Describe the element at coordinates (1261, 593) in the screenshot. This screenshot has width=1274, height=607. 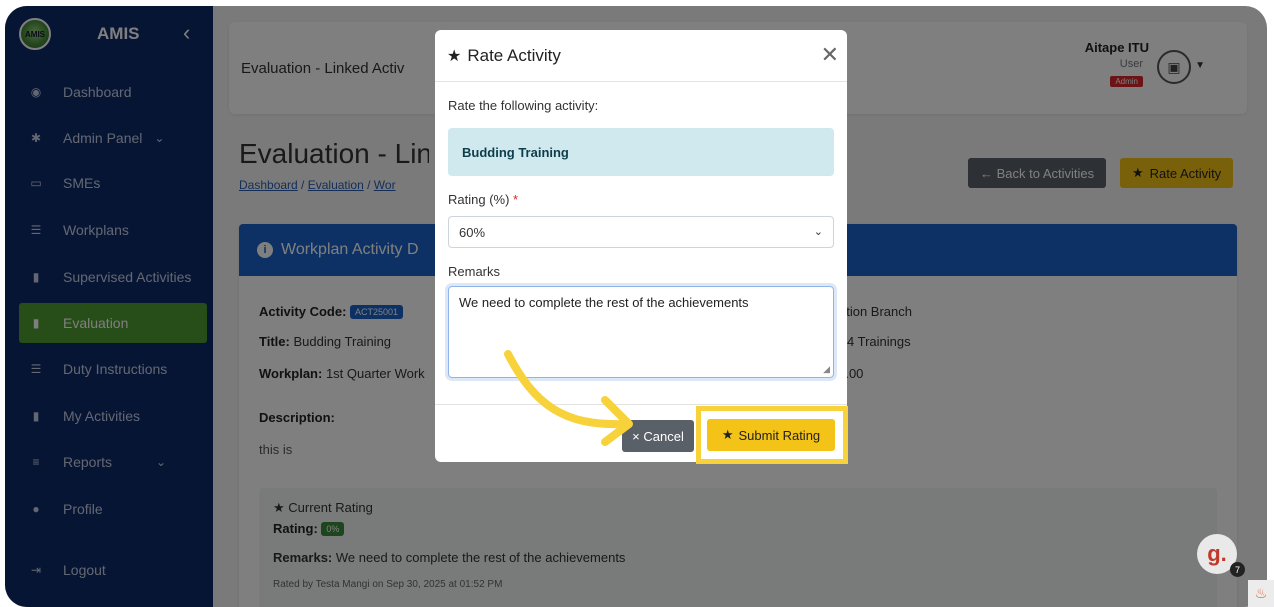
I see `flame-icon: ♨` at that location.